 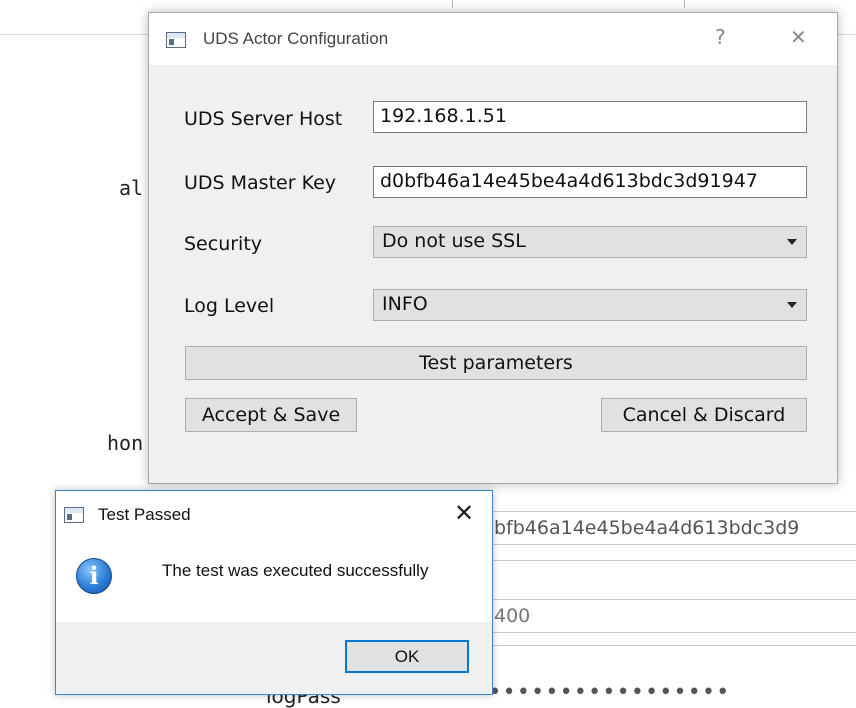 What do you see at coordinates (223, 244) in the screenshot?
I see `security-label: Security` at bounding box center [223, 244].